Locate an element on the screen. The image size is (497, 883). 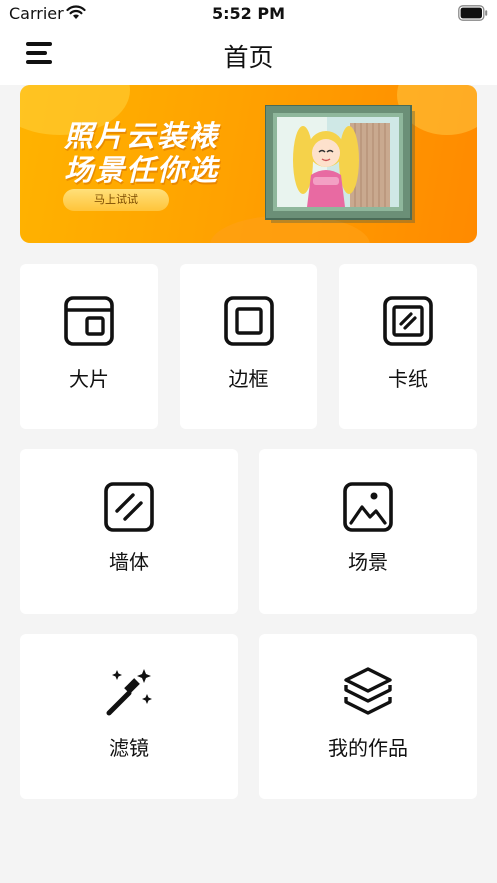
tile-scene: 场景 is located at coordinates (368, 531).